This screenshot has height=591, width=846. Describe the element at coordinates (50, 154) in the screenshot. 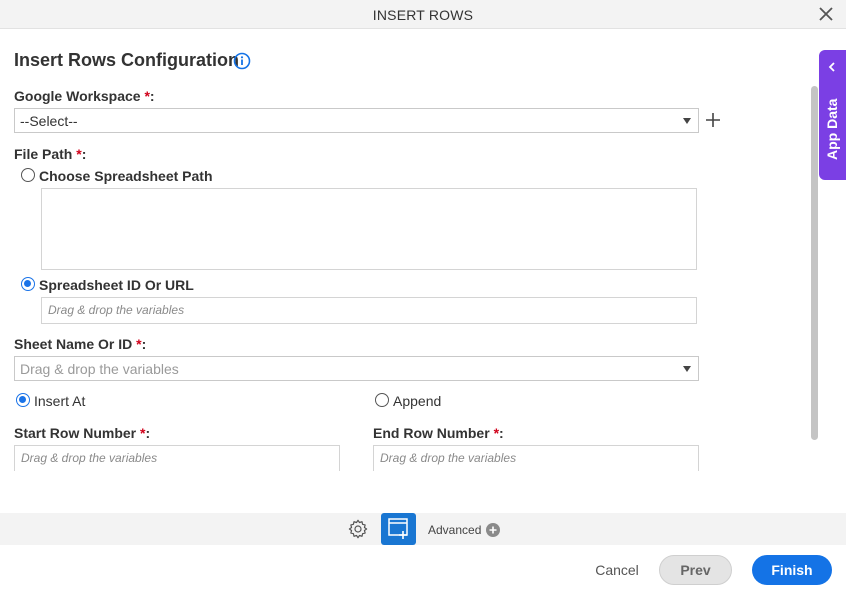

I see `file-path-label: File Path *:` at that location.